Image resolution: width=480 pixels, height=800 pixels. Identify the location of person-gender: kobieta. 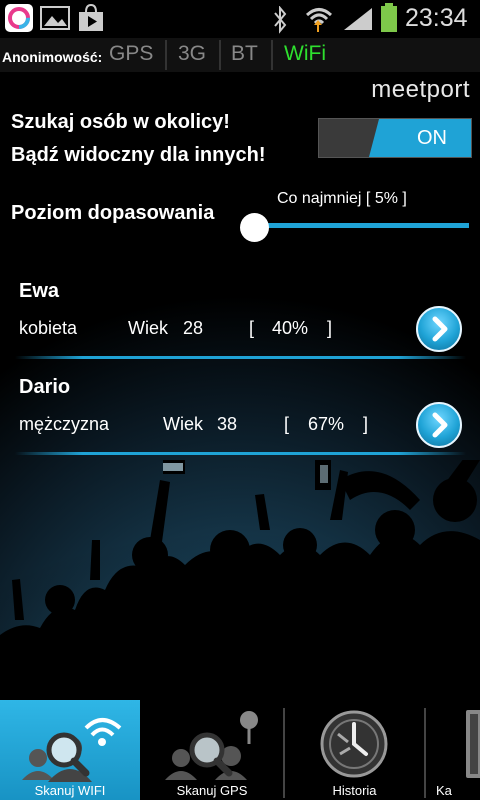
(48, 328).